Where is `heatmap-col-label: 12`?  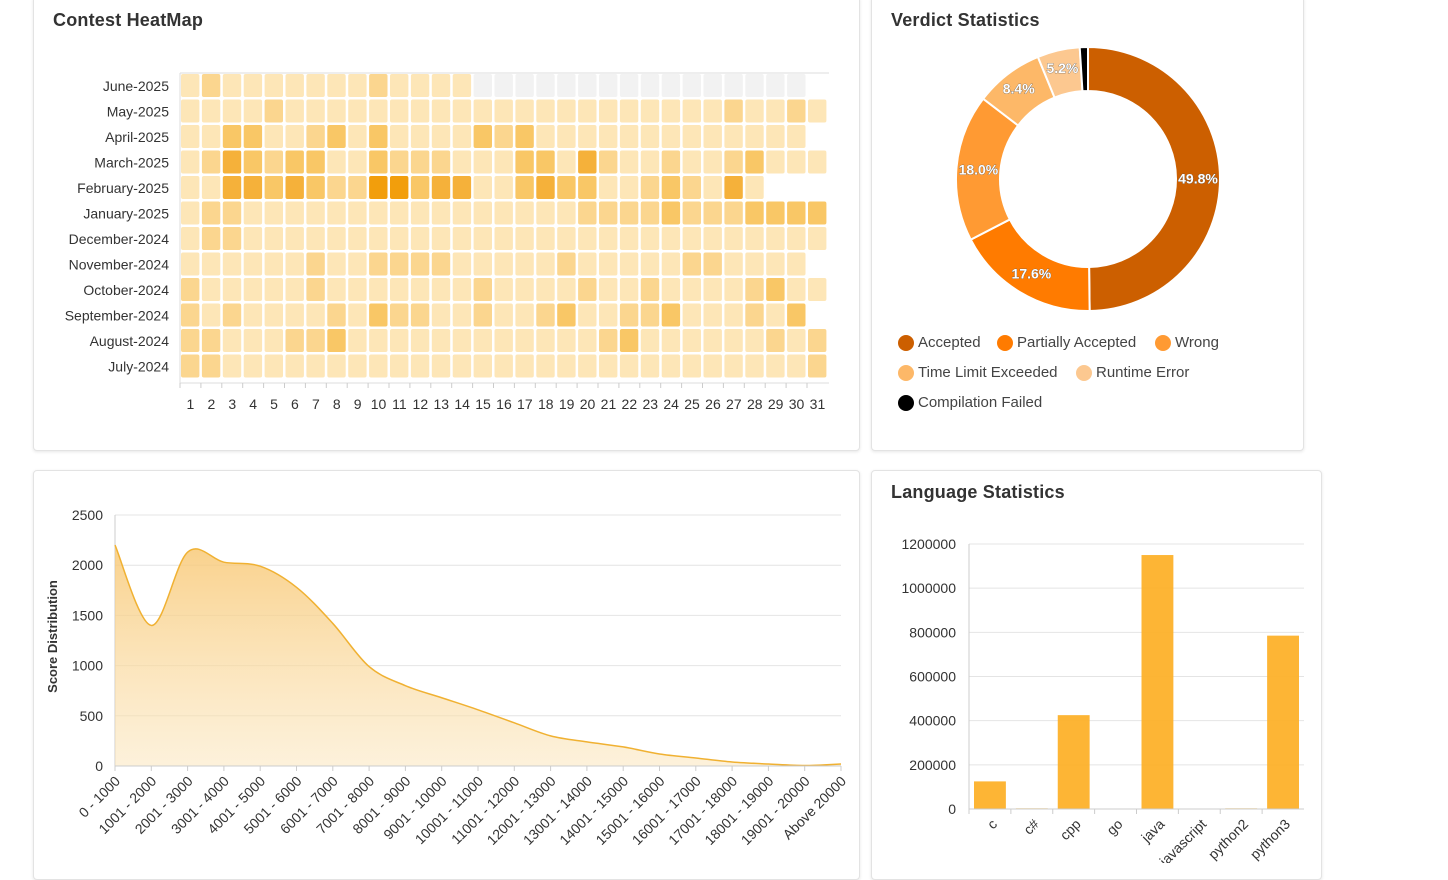
heatmap-col-label: 12 is located at coordinates (421, 404).